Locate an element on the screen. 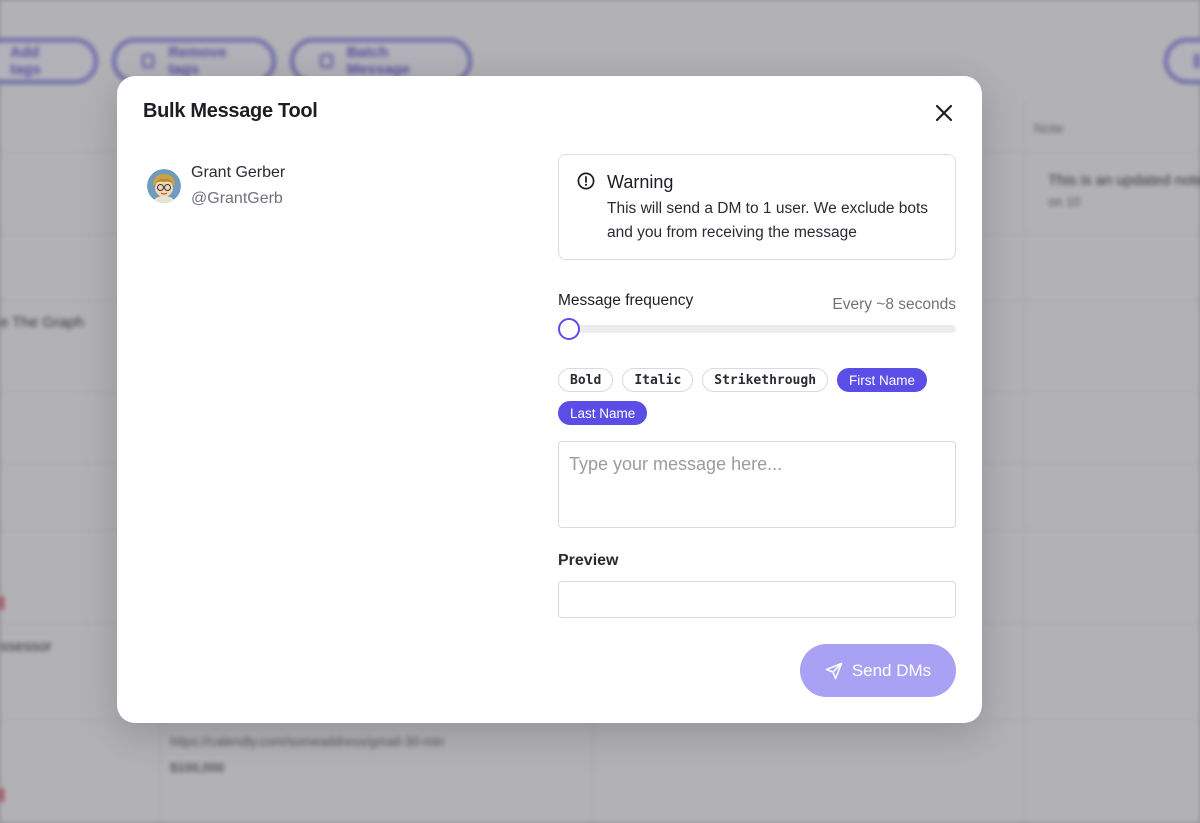 The image size is (1200, 823). modal-title: Bulk Message Tool is located at coordinates (230, 111).